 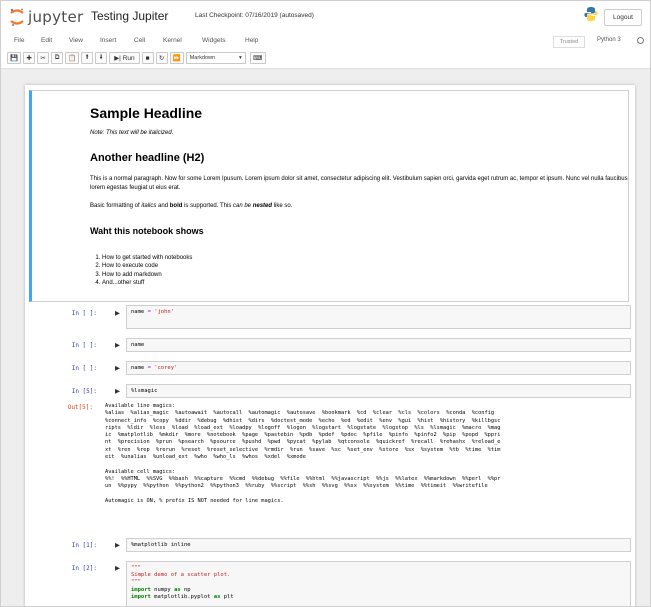 I want to click on restart-run-all-button: ⏩, so click(x=176, y=58).